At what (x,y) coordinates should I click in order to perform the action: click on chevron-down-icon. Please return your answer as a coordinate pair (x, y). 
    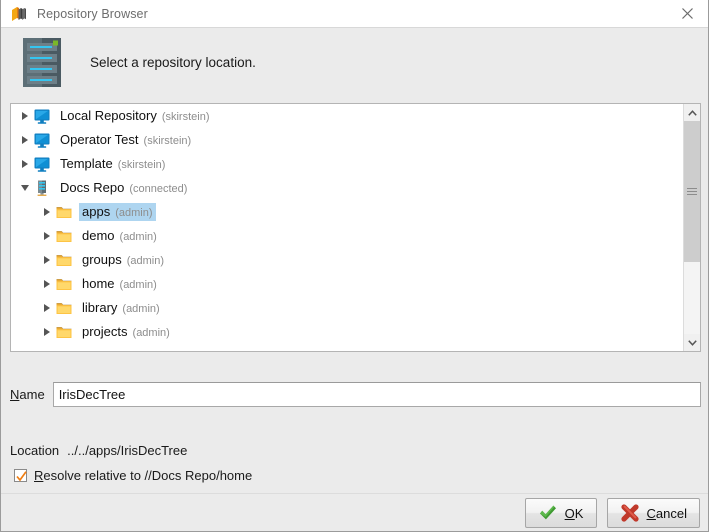
    Looking at the image, I should click on (25, 188).